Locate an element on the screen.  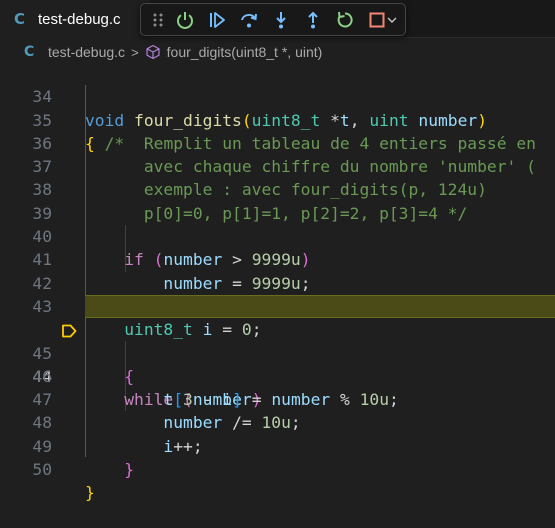
code-line: 43 uint8_t i = 0; is located at coordinates (277, 305).